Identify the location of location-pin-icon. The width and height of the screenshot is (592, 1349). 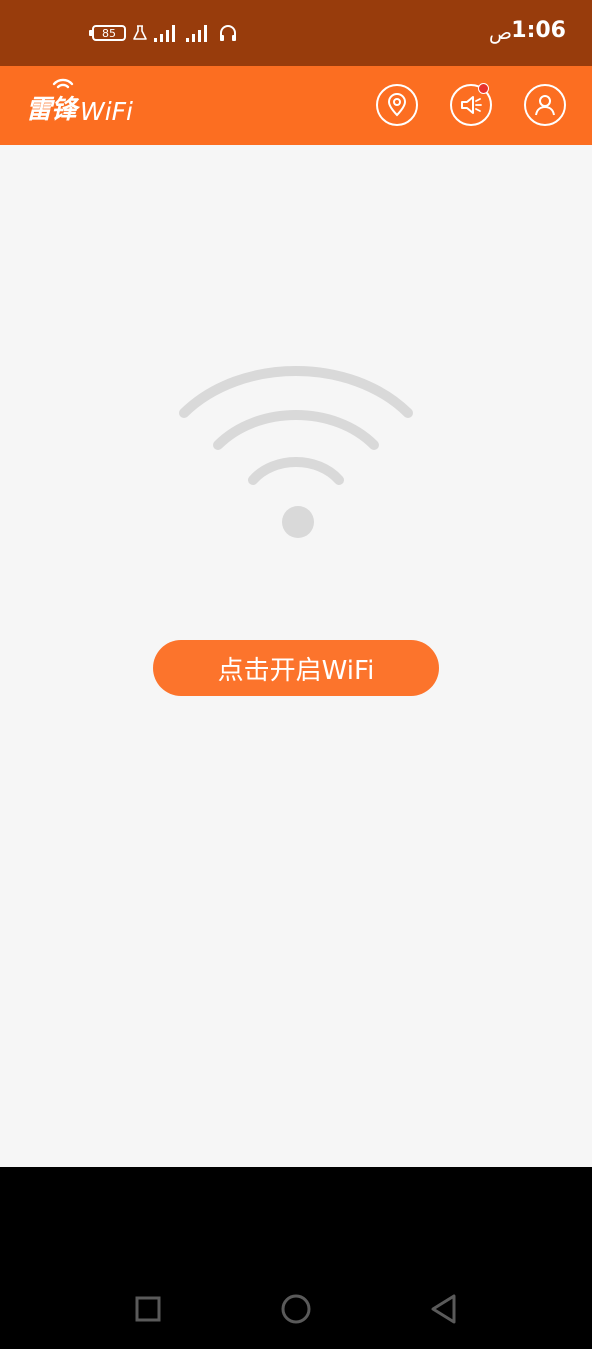
(397, 105).